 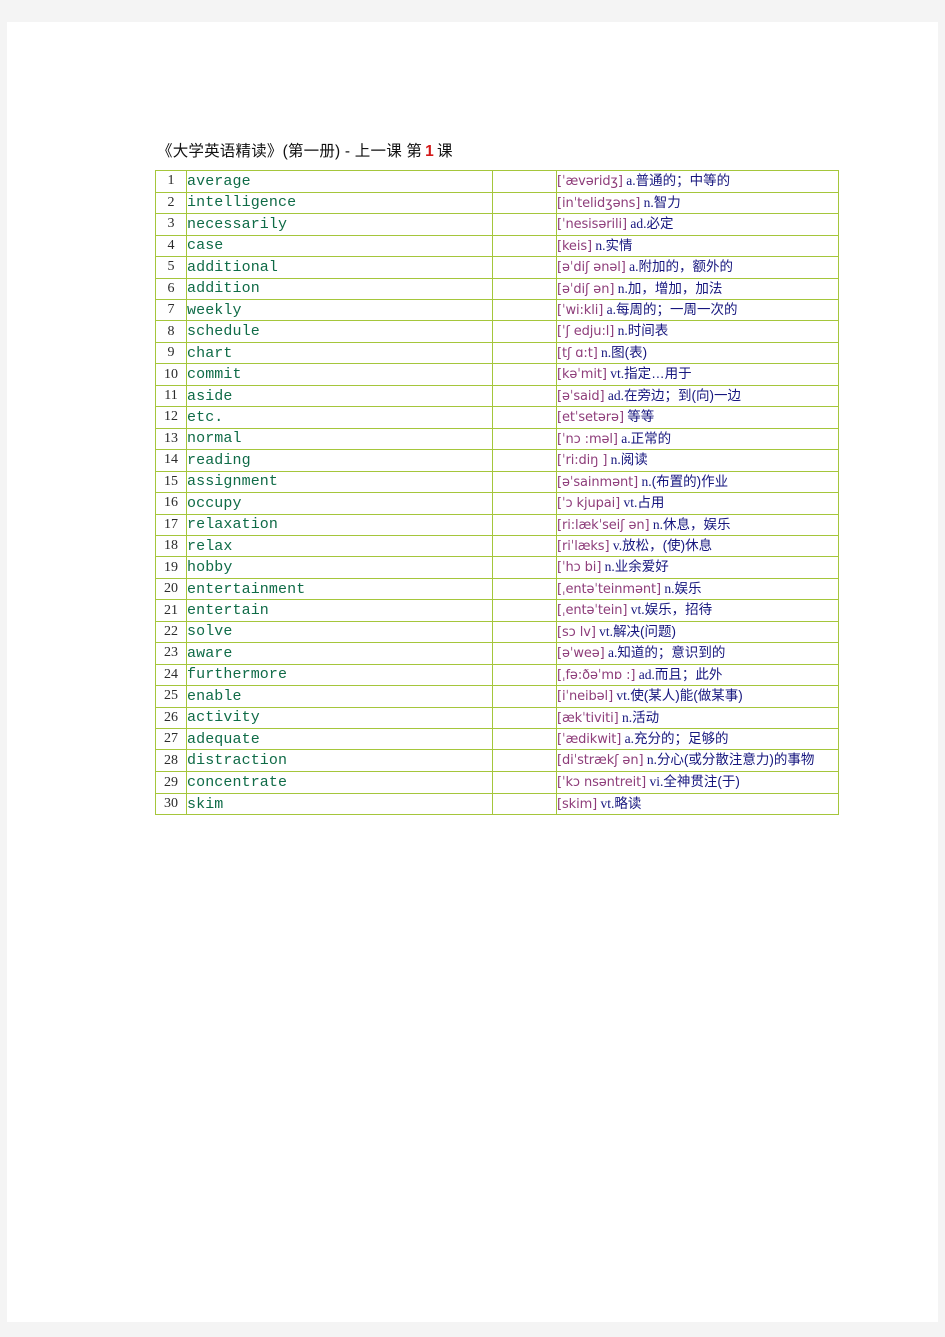 I want to click on phonetic-text: [etˈsetərə], so click(x=590, y=418).